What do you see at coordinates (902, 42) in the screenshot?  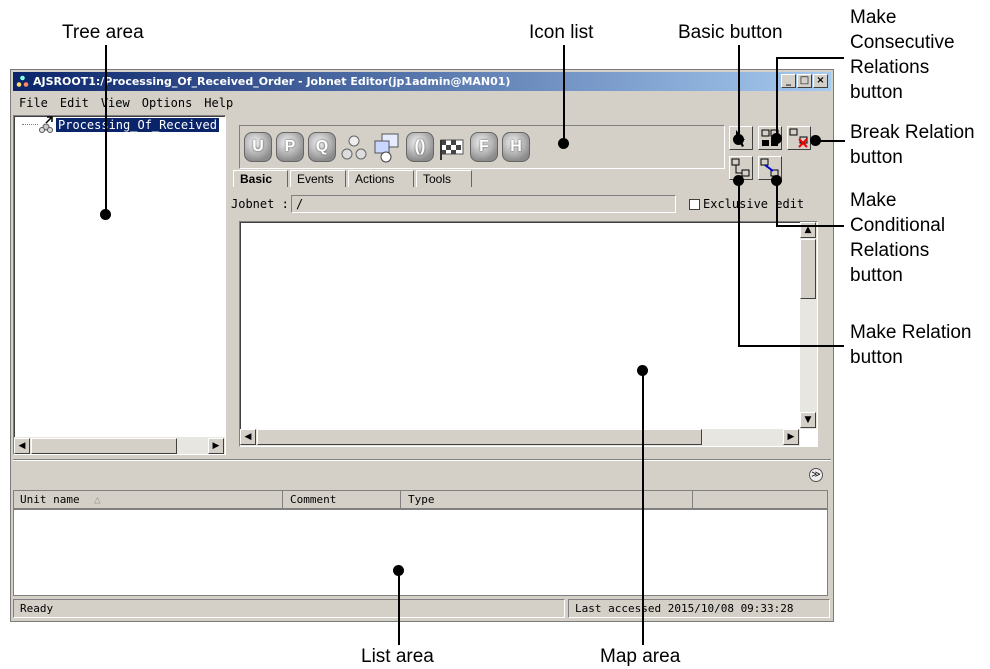 I see `callout-consecutive-l2: Consecutive` at bounding box center [902, 42].